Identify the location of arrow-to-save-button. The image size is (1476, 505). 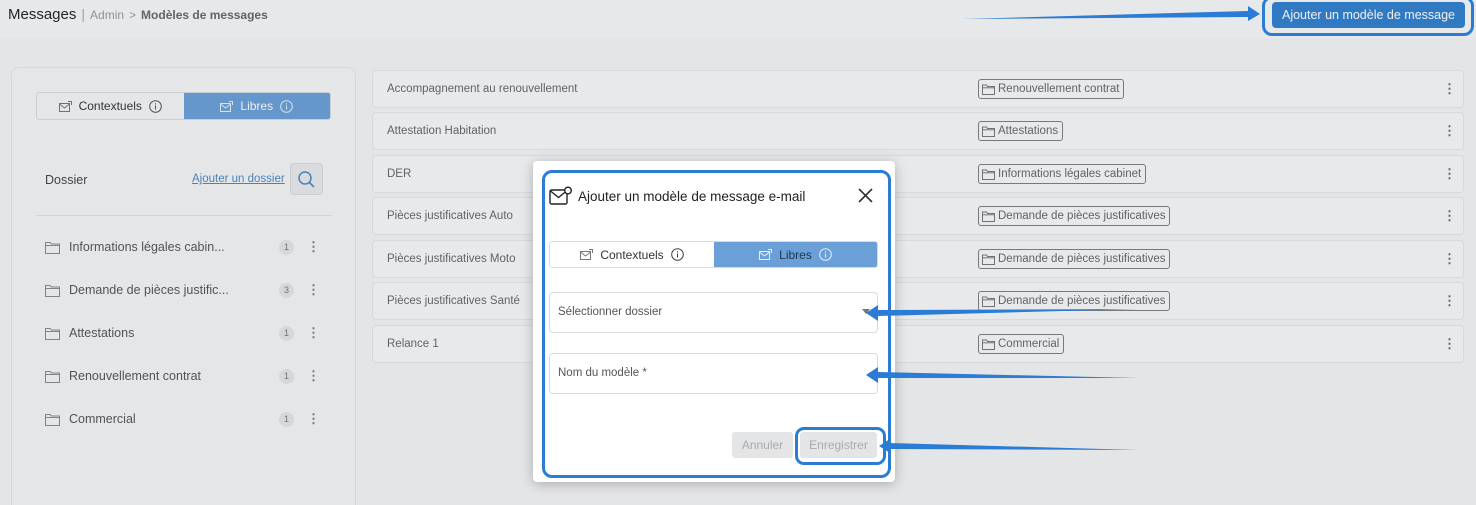
(1008, 446).